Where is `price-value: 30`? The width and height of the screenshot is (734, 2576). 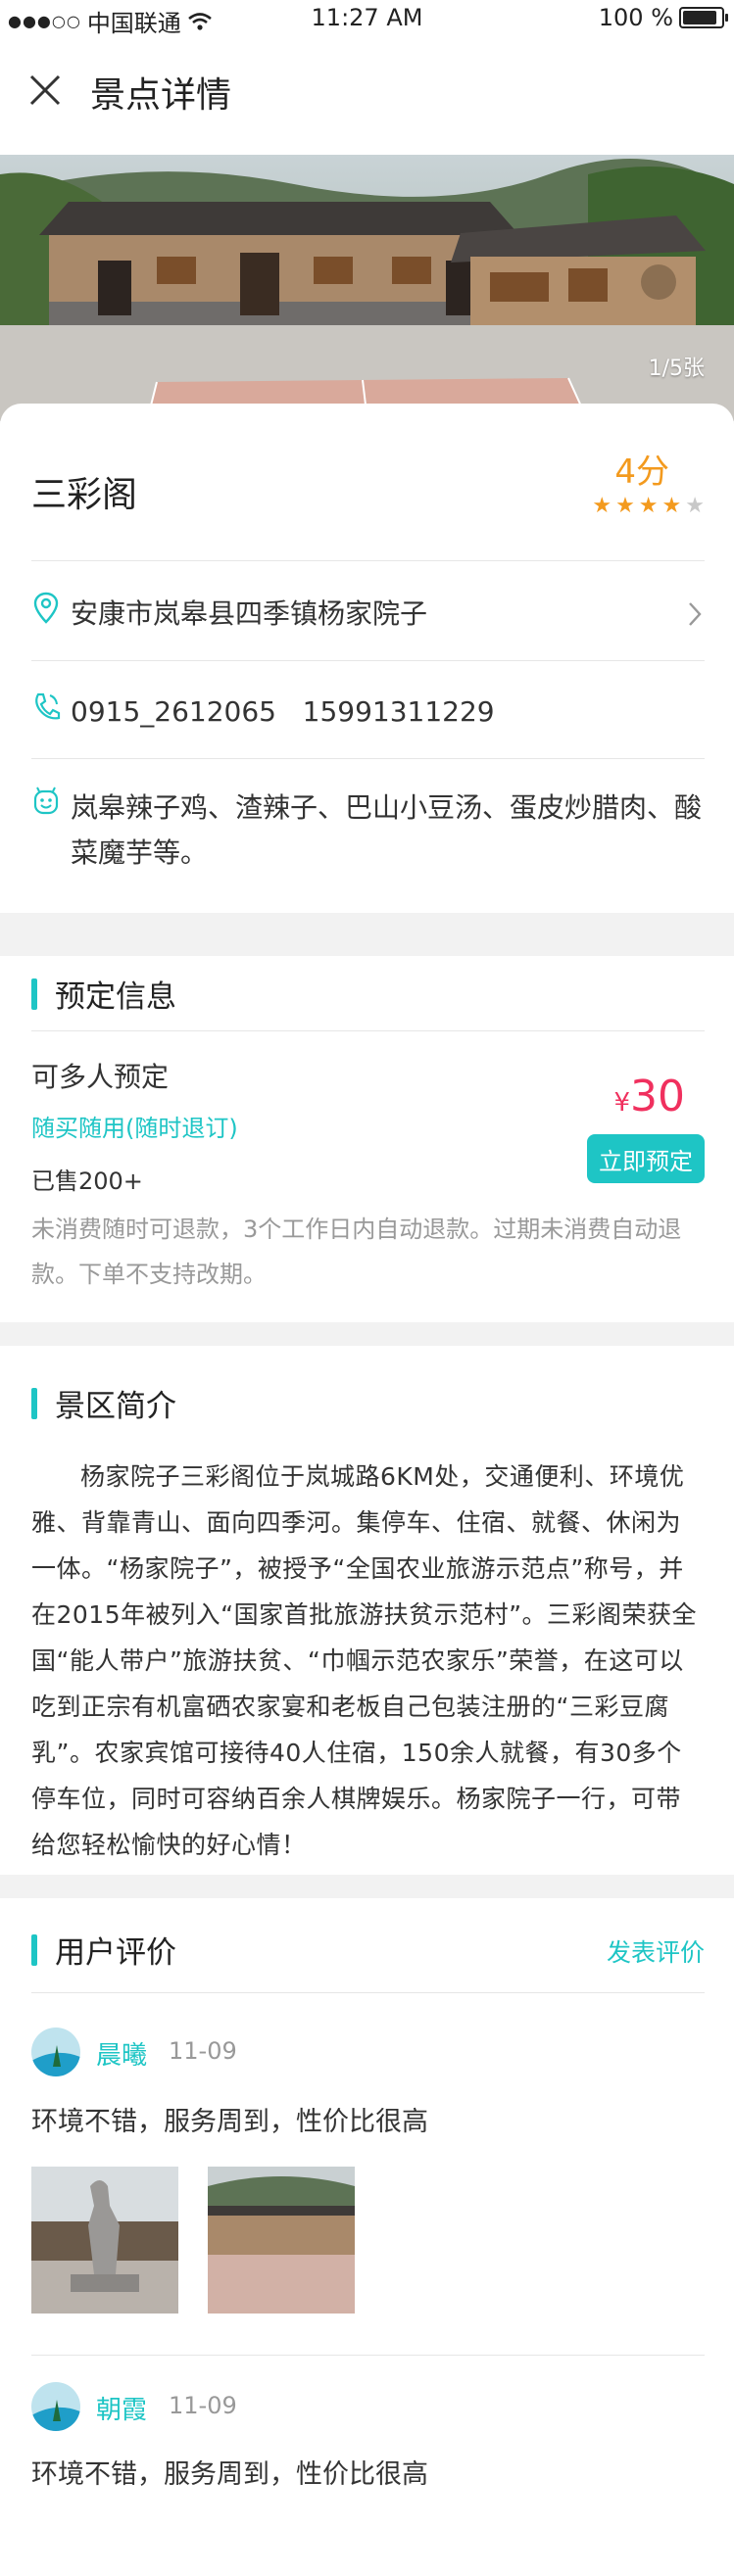
price-value: 30 is located at coordinates (658, 1096).